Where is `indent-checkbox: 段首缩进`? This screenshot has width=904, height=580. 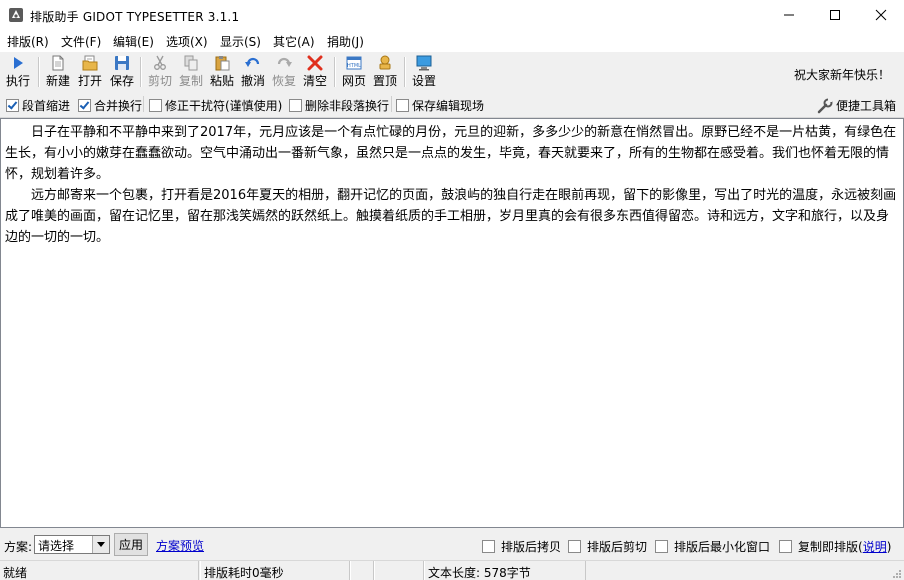 indent-checkbox: 段首缩进 is located at coordinates (38, 105).